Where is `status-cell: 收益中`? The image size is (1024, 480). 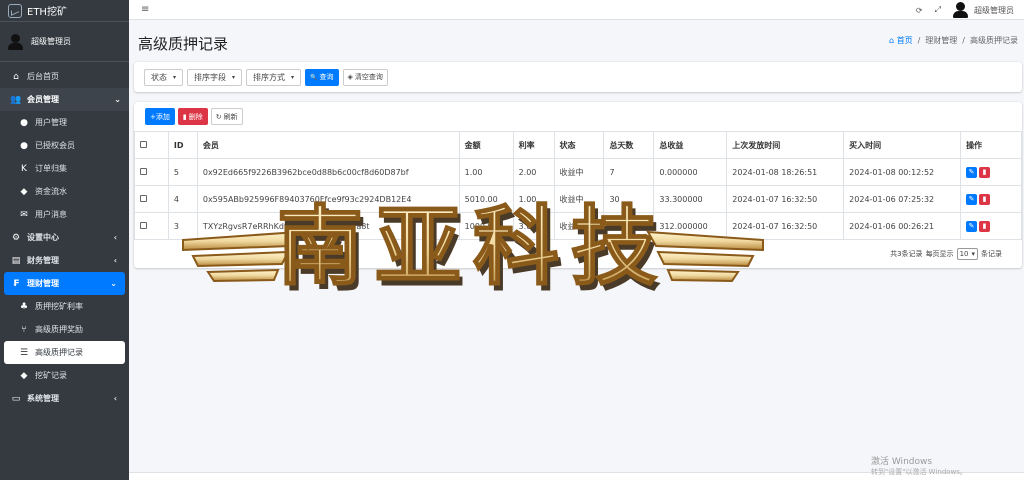
status-cell: 收益中 is located at coordinates (579, 226).